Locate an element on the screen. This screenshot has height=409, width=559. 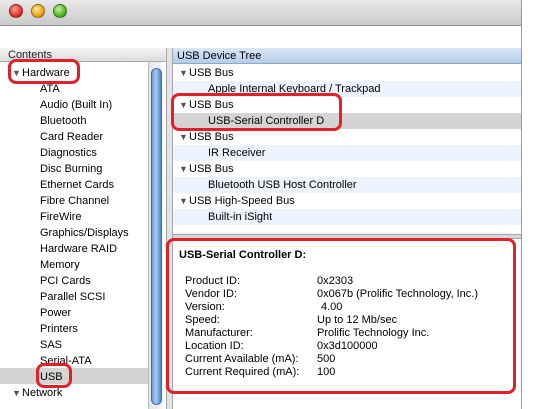
sidebar-item-memory: Memory is located at coordinates (60, 265).